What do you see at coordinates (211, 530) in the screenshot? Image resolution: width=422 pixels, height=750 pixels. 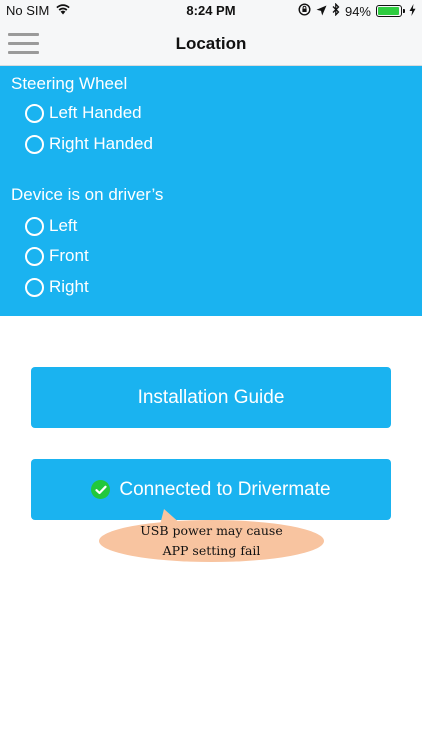 I see `tooltip-line-1: USB power may cause` at bounding box center [211, 530].